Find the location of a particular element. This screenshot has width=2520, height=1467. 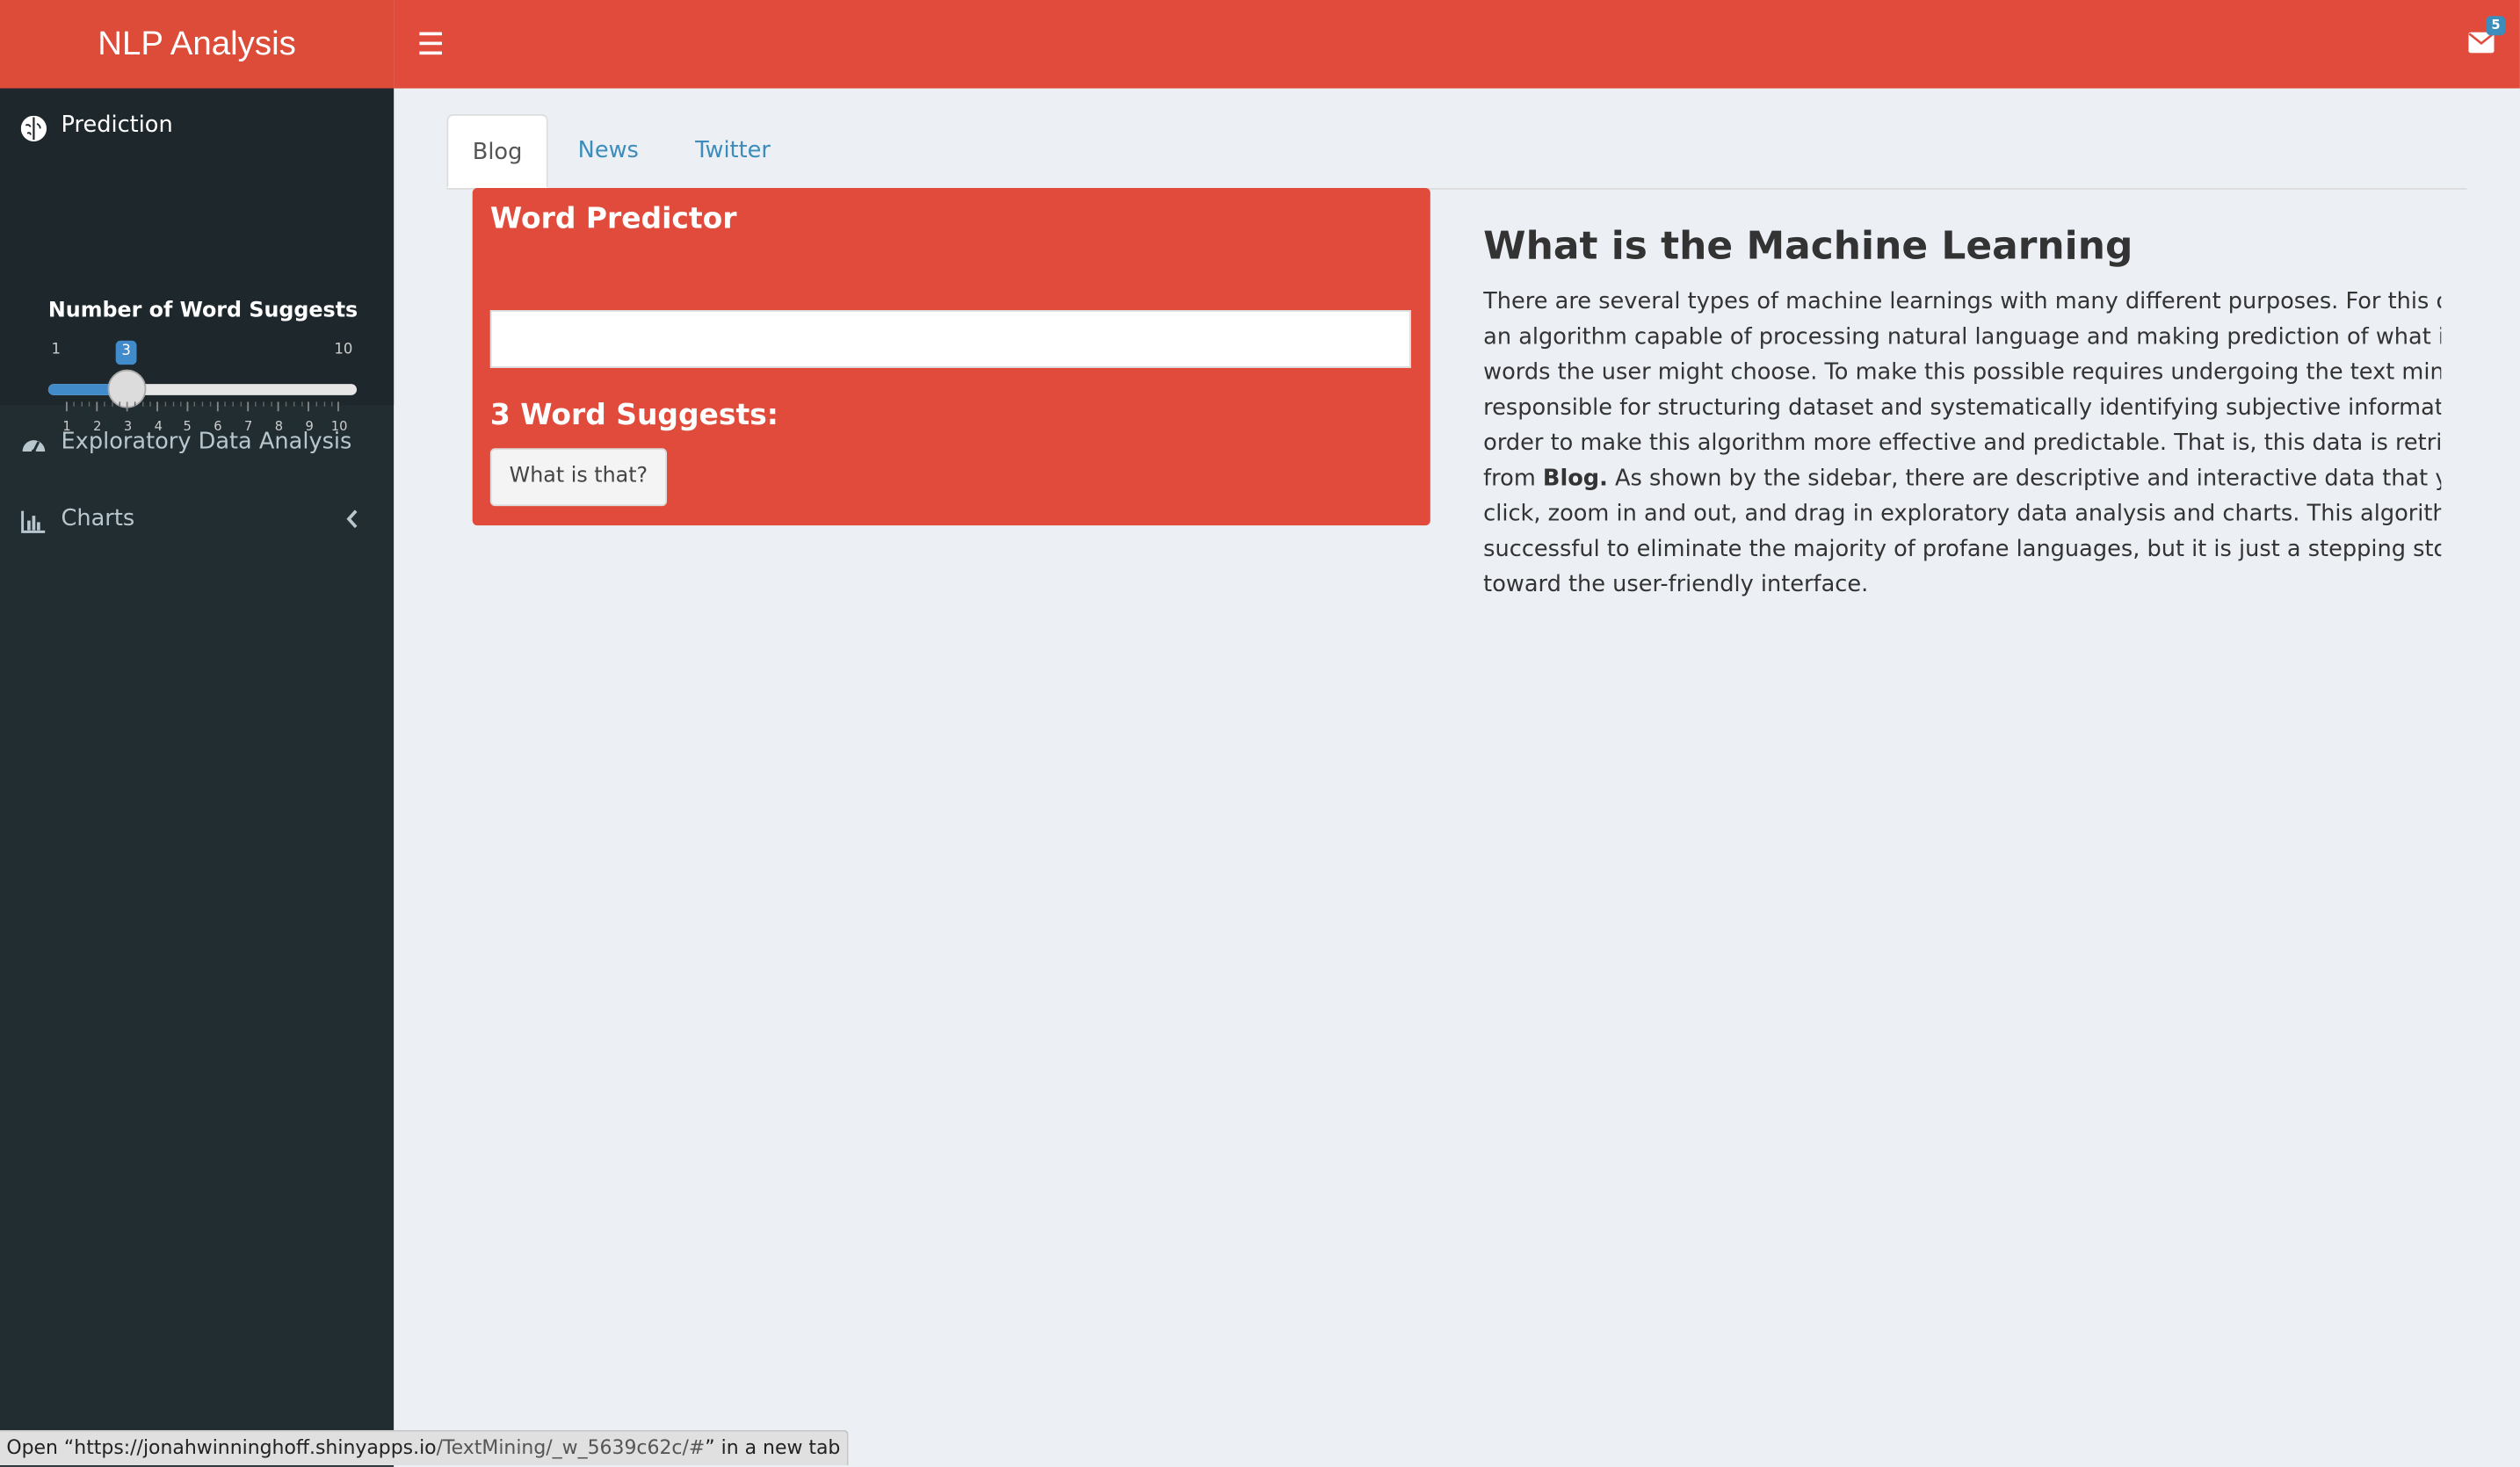

status-url-path: /TextMining/_w_5639c62c/# is located at coordinates (571, 1447).